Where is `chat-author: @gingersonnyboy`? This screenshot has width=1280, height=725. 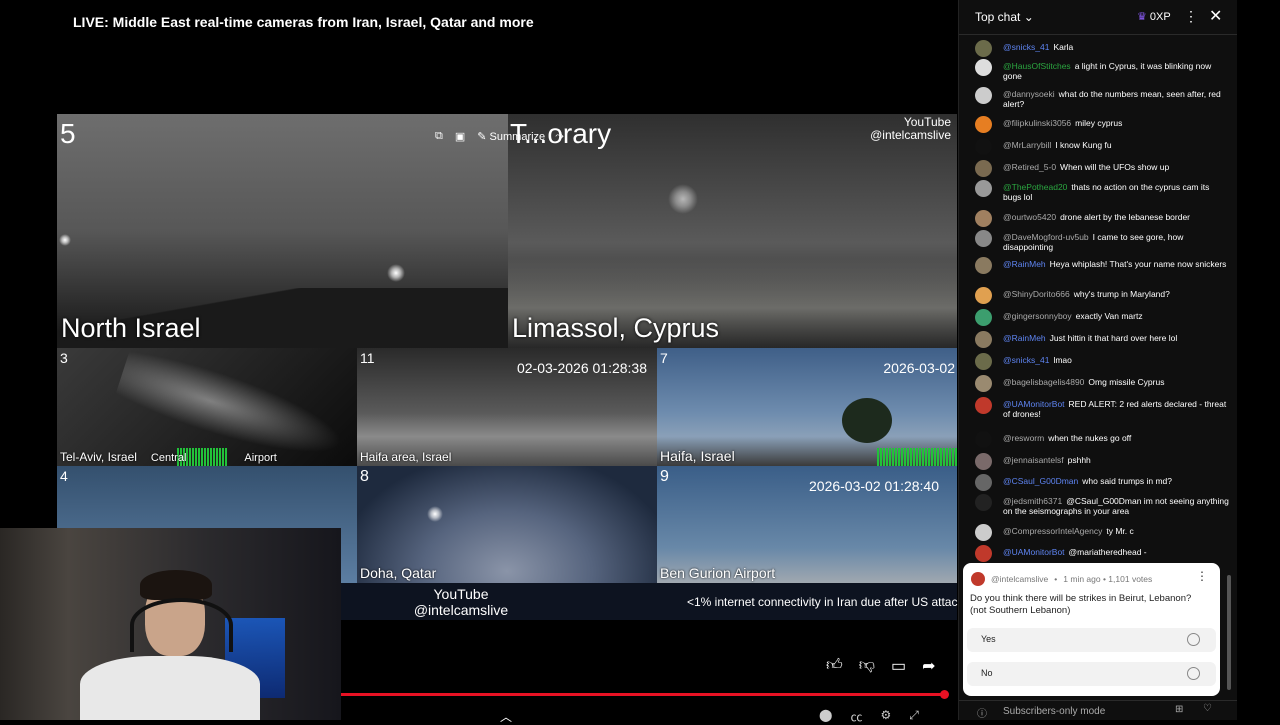 chat-author: @gingersonnyboy is located at coordinates (1037, 316).